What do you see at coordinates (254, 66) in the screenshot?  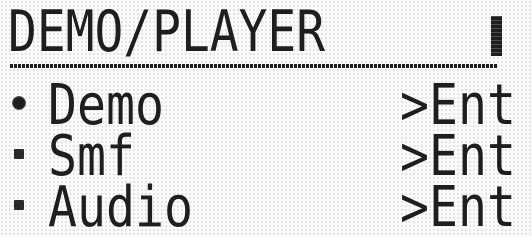 I see `title-underline` at bounding box center [254, 66].